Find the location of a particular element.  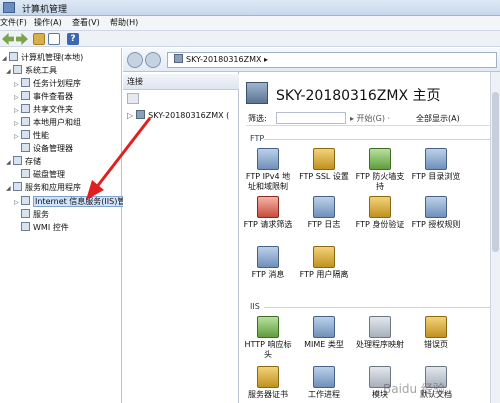

title-bar: 计算机管理 is located at coordinates (250, 8).